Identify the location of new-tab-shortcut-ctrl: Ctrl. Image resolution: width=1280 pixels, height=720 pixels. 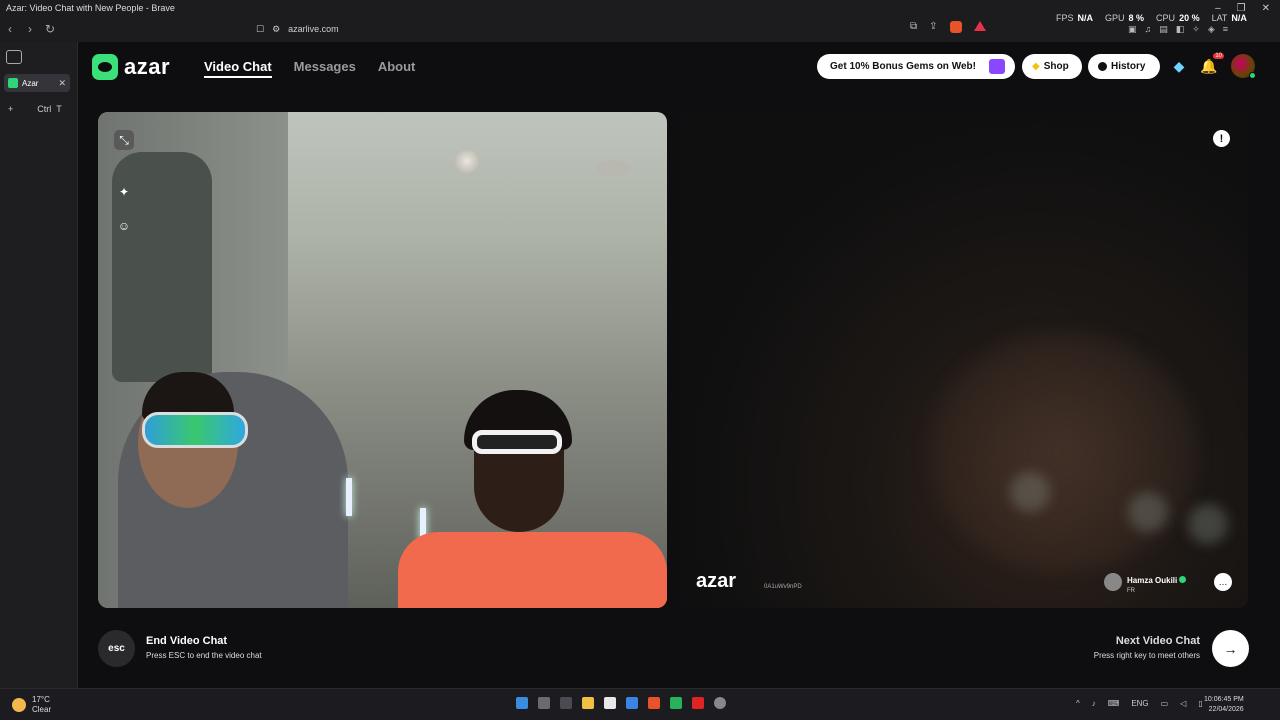
(44, 109).